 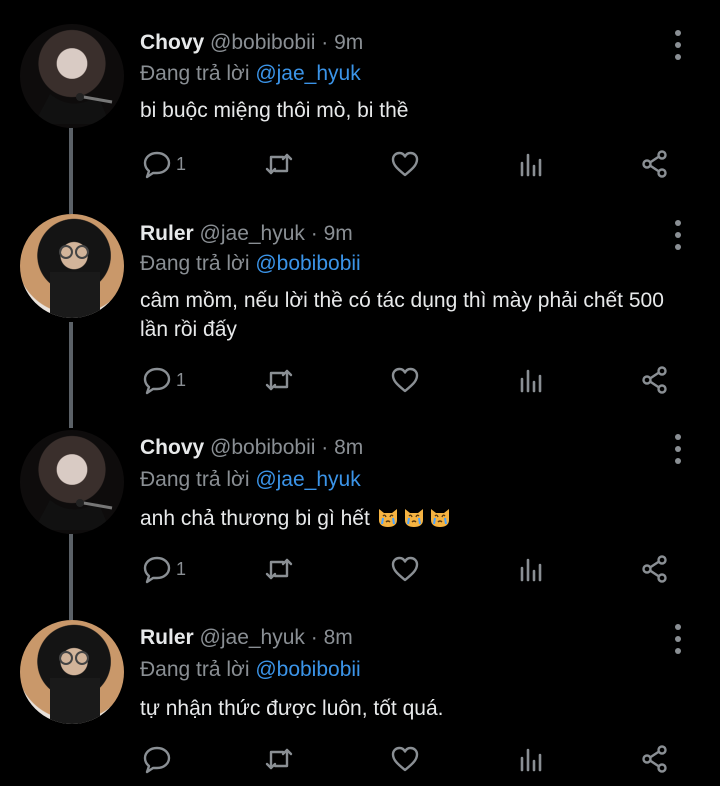 What do you see at coordinates (292, 708) in the screenshot?
I see `tweet-text: tự nhận thức được luôn, tốt quá.` at bounding box center [292, 708].